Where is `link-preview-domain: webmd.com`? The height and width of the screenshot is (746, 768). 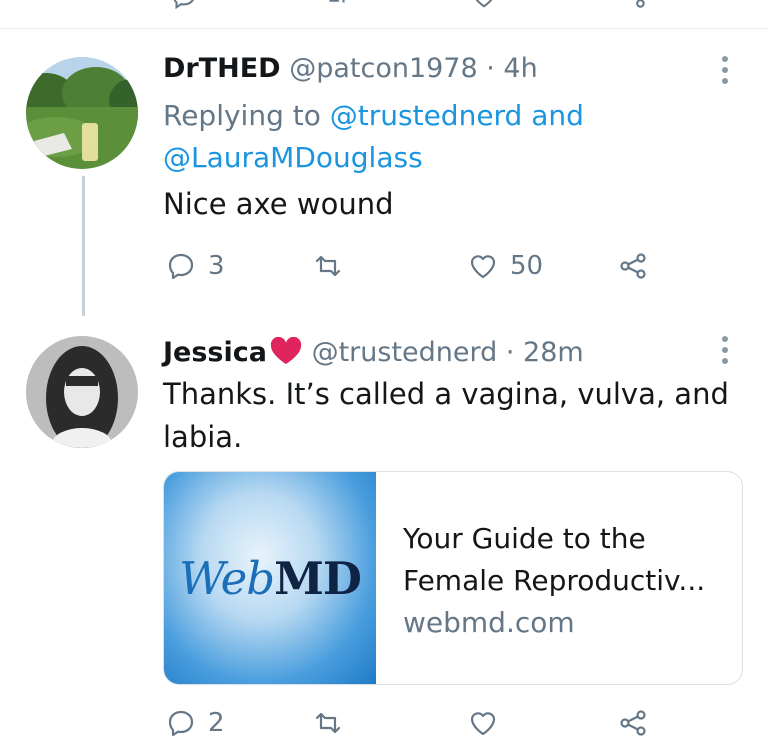
link-preview-domain: webmd.com is located at coordinates (489, 622).